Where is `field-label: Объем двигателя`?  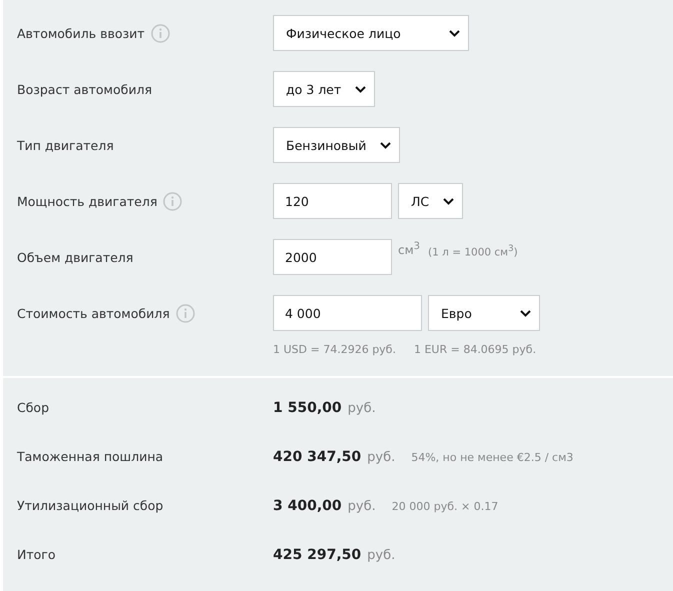
field-label: Объем двигателя is located at coordinates (75, 257).